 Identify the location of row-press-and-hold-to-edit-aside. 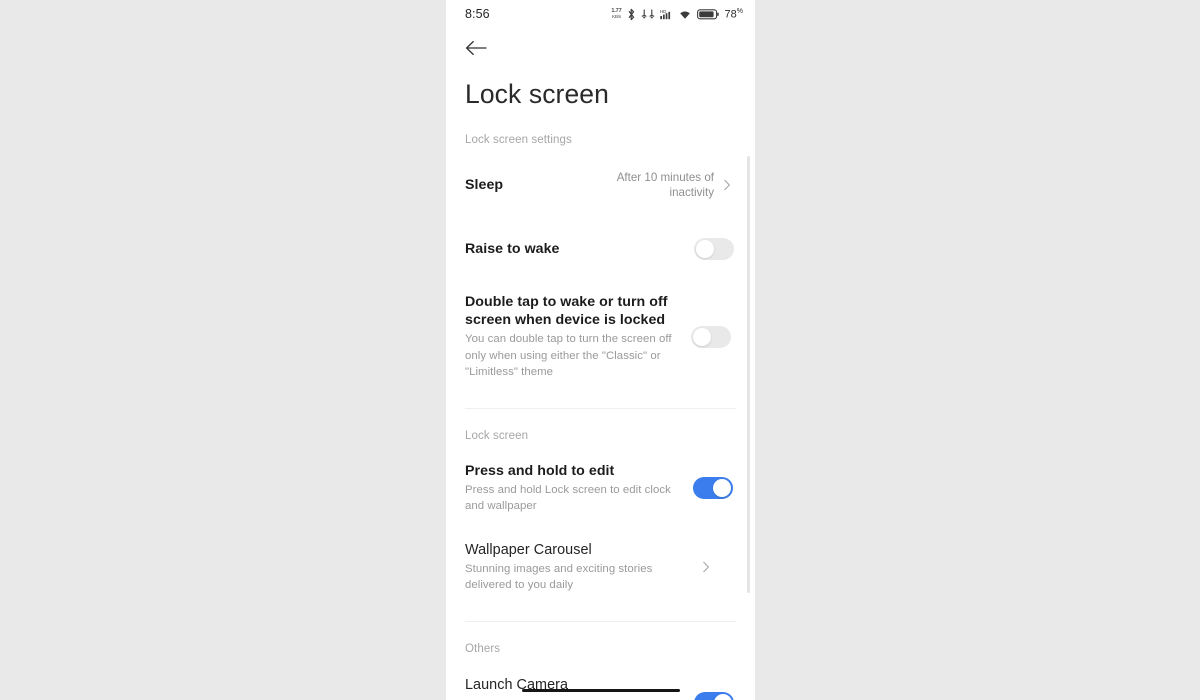
(713, 488).